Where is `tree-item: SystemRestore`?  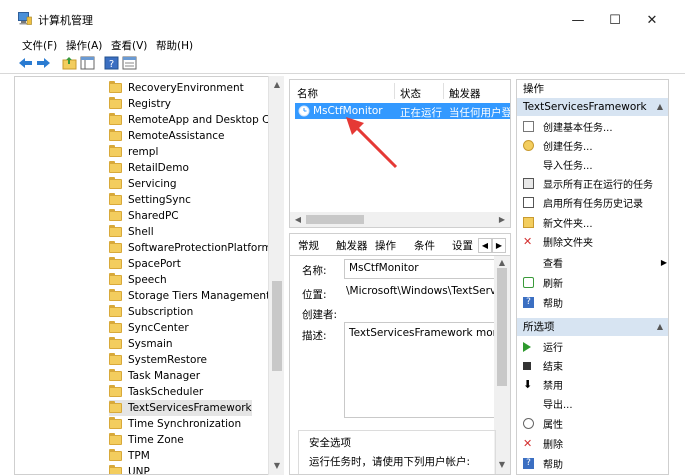
tree-item: SystemRestore is located at coordinates (158, 360).